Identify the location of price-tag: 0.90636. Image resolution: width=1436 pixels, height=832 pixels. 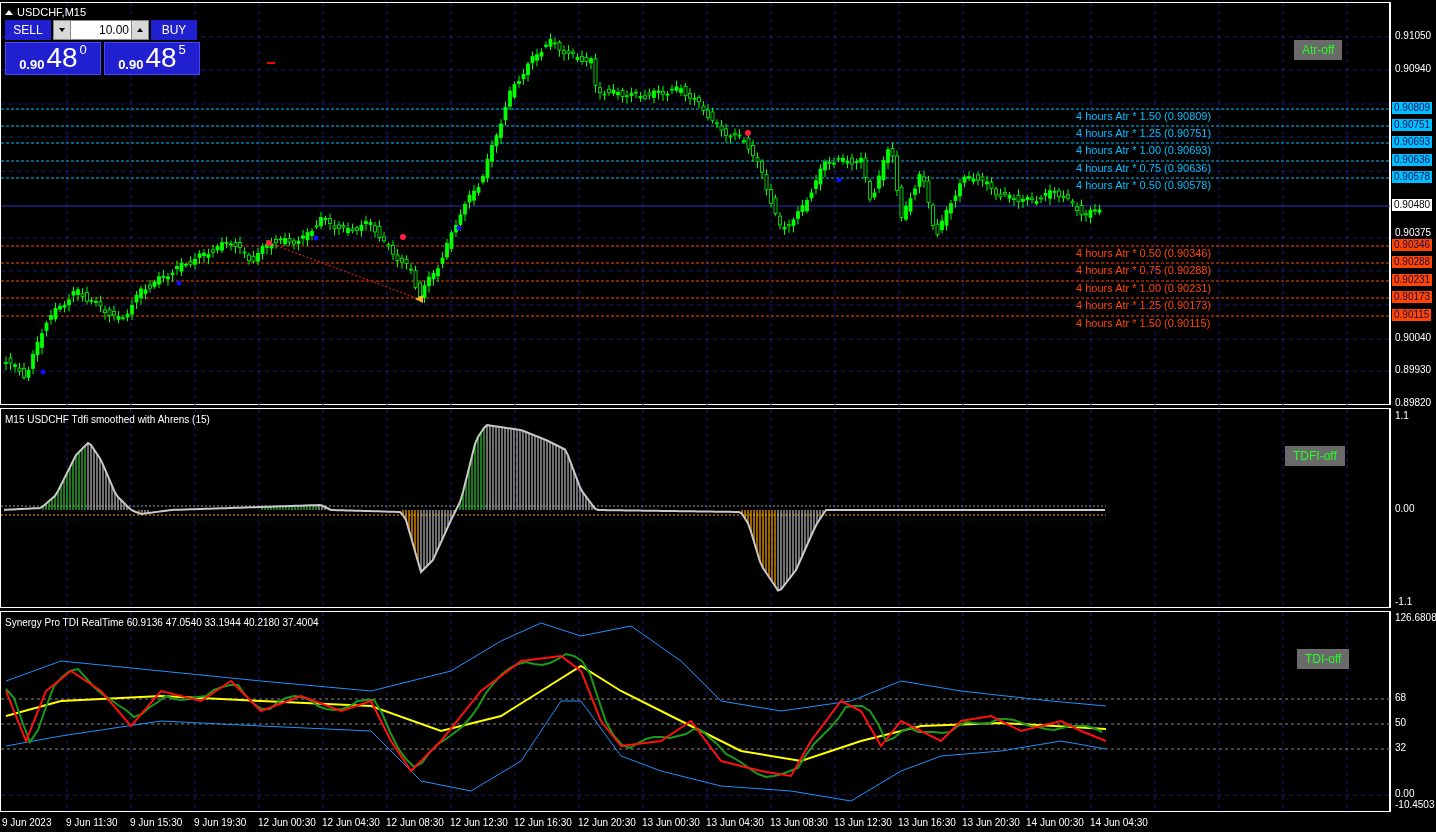
(1412, 160).